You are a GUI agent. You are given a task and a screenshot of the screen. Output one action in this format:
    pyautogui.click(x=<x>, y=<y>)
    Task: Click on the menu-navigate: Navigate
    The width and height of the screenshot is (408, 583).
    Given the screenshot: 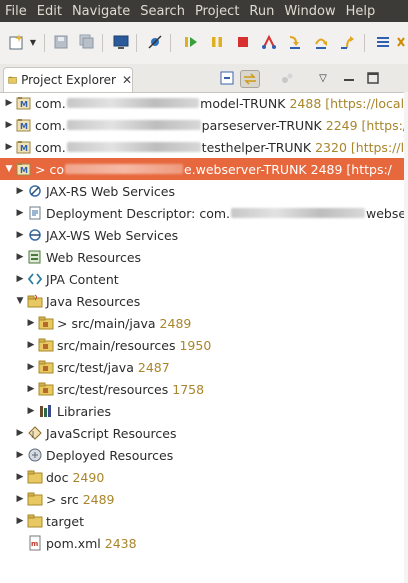 What is the action you would take?
    pyautogui.click(x=101, y=11)
    